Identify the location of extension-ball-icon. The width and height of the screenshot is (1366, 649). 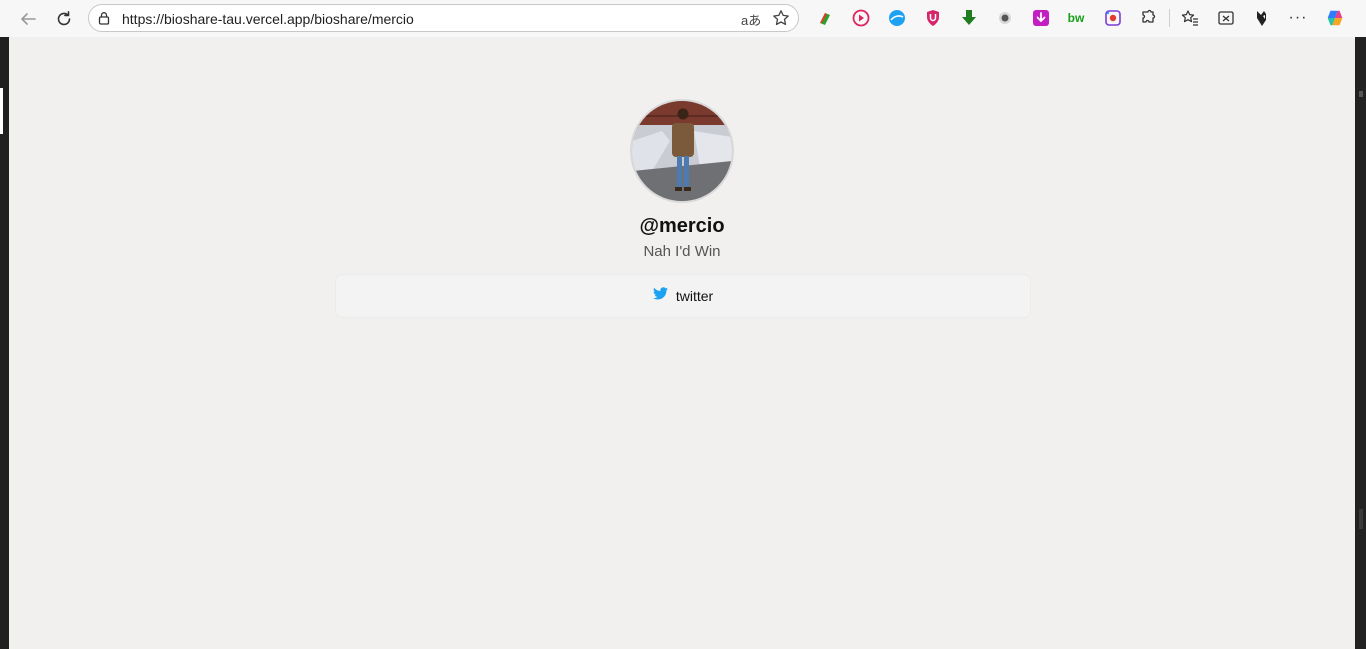
(897, 18).